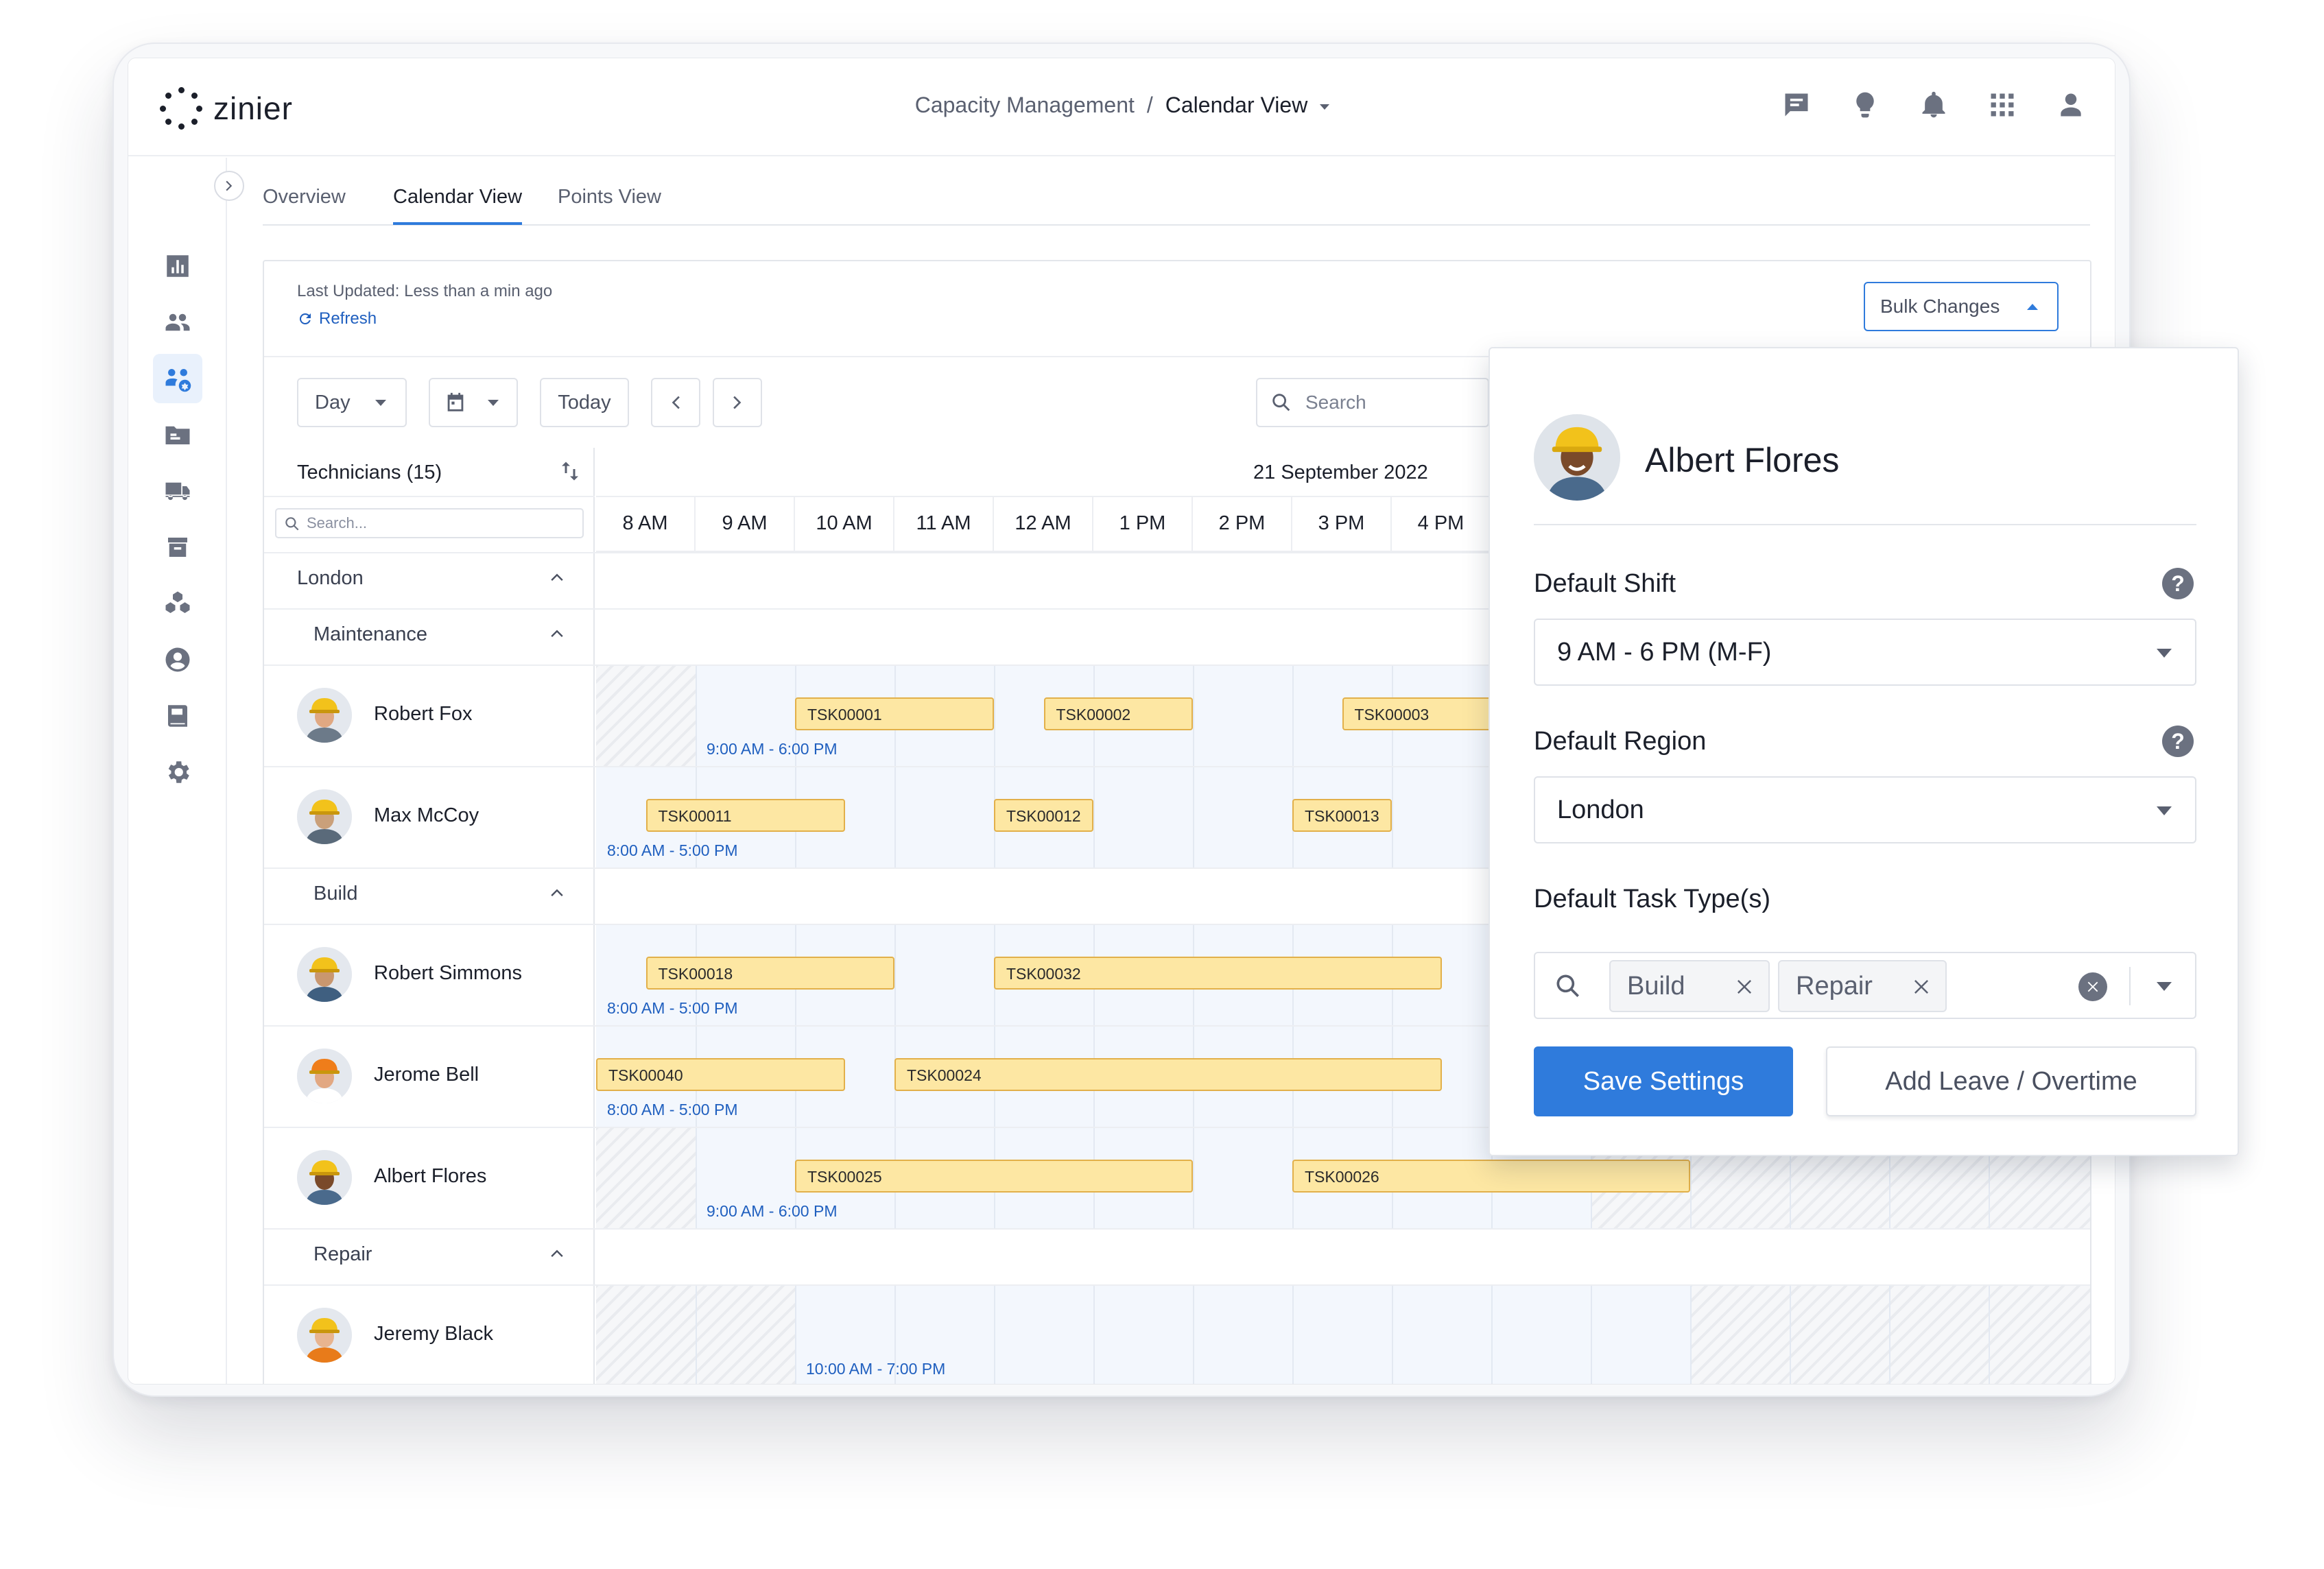 Image resolution: width=2324 pixels, height=1569 pixels. Describe the element at coordinates (1168, 1074) in the screenshot. I see `task-block: TSK00024` at that location.